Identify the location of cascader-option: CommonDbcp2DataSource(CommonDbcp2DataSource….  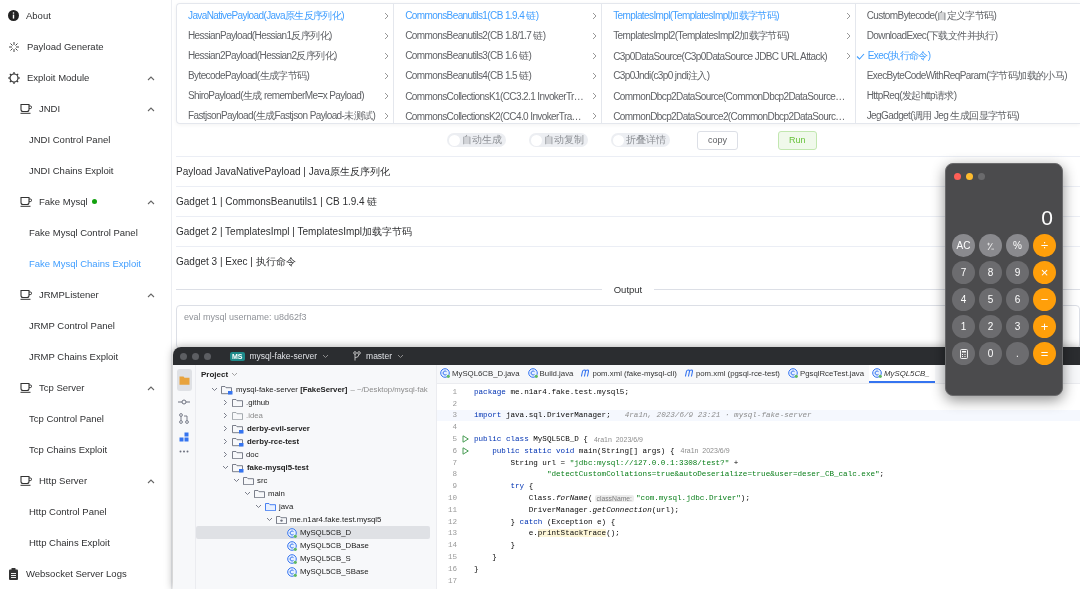
(728, 96).